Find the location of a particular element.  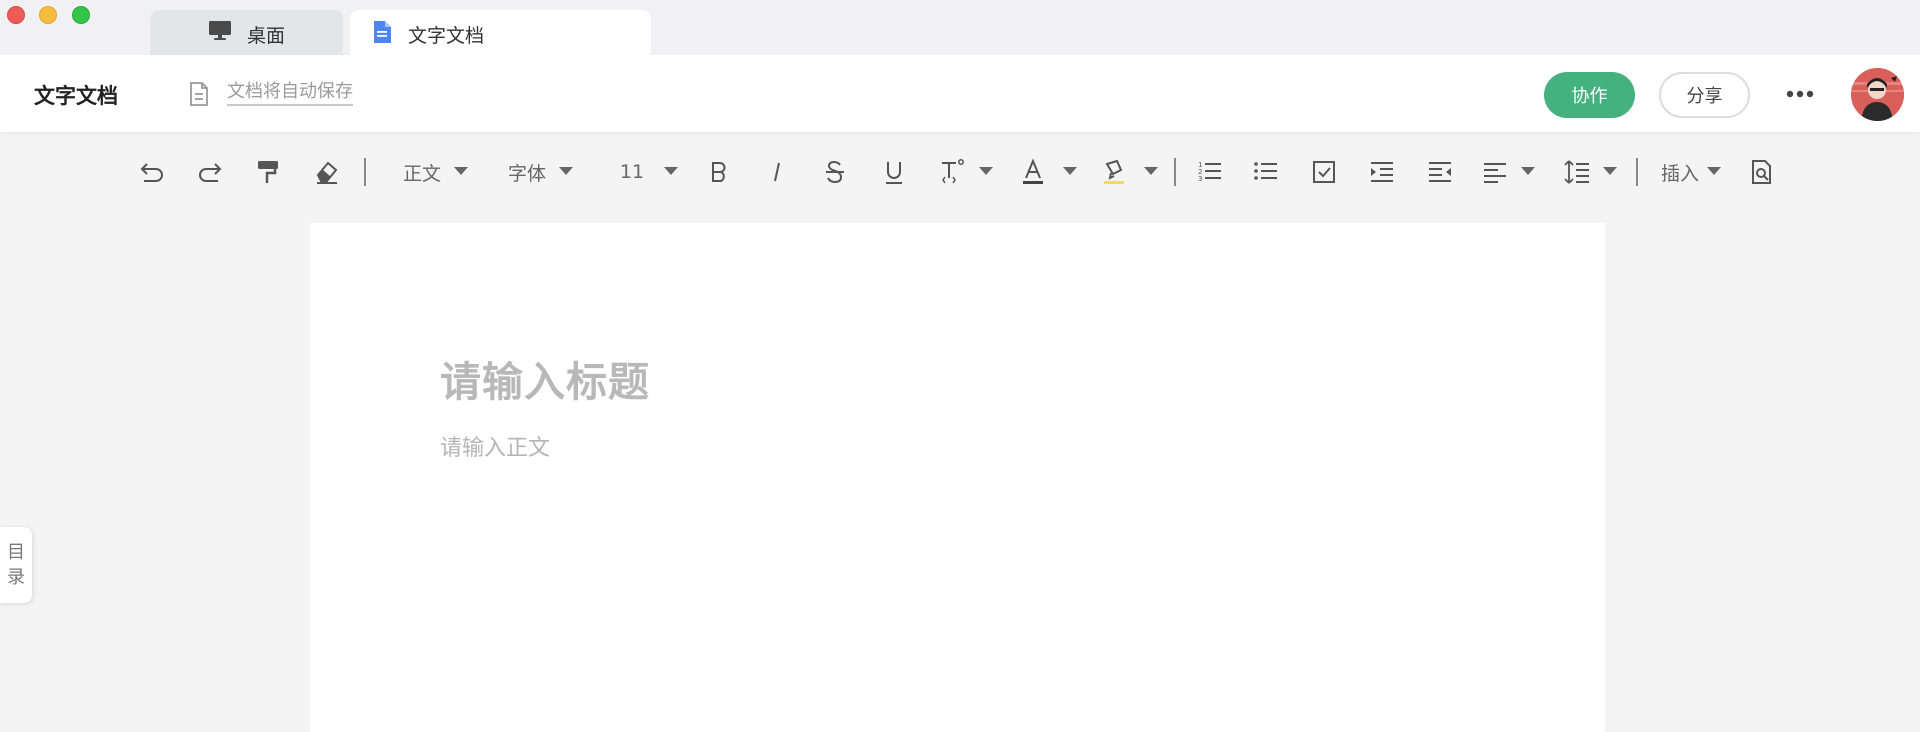

unordered-list-icon is located at coordinates (1266, 172).